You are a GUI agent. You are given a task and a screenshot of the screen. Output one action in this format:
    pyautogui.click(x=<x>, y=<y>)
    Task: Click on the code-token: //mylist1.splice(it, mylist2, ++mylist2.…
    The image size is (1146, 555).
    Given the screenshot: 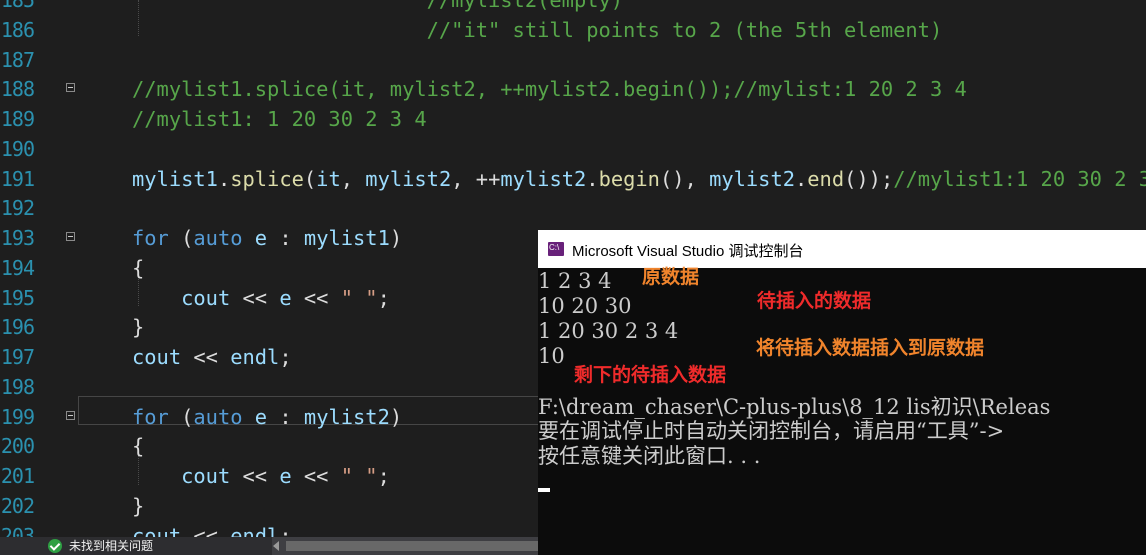 What is the action you would take?
    pyautogui.click(x=549, y=89)
    